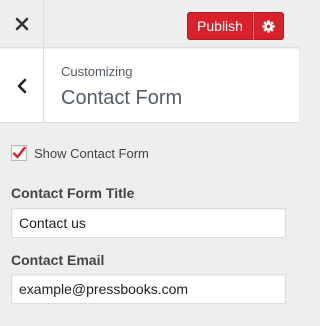 This screenshot has height=326, width=320. I want to click on show-contact-form-checkbox, so click(19, 153).